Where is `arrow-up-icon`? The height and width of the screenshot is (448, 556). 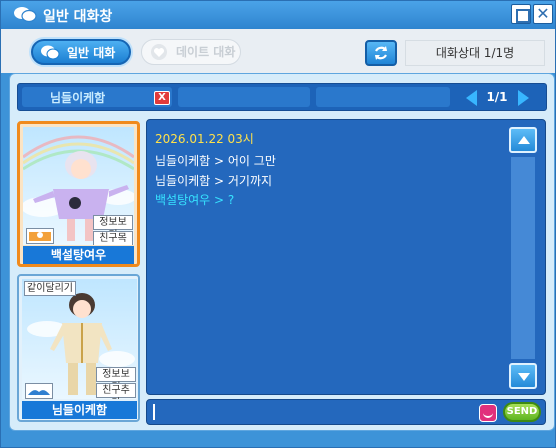 arrow-up-icon is located at coordinates (524, 140).